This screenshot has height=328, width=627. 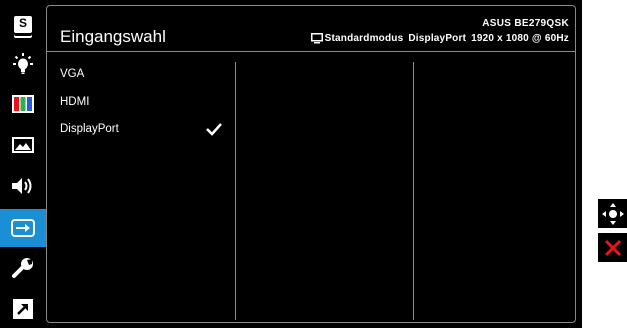 What do you see at coordinates (520, 38) in the screenshot?
I see `resolution-label: 1920 x 1080 @ 60Hz` at bounding box center [520, 38].